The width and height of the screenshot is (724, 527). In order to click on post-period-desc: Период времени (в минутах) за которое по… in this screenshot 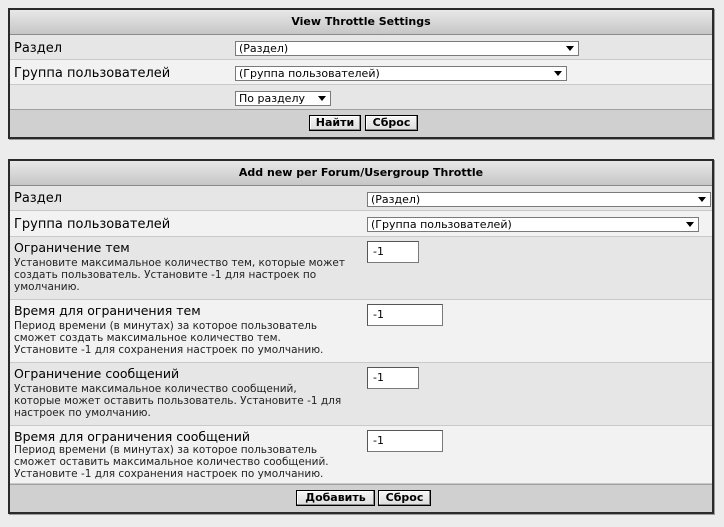, I will do `click(166, 450)`.